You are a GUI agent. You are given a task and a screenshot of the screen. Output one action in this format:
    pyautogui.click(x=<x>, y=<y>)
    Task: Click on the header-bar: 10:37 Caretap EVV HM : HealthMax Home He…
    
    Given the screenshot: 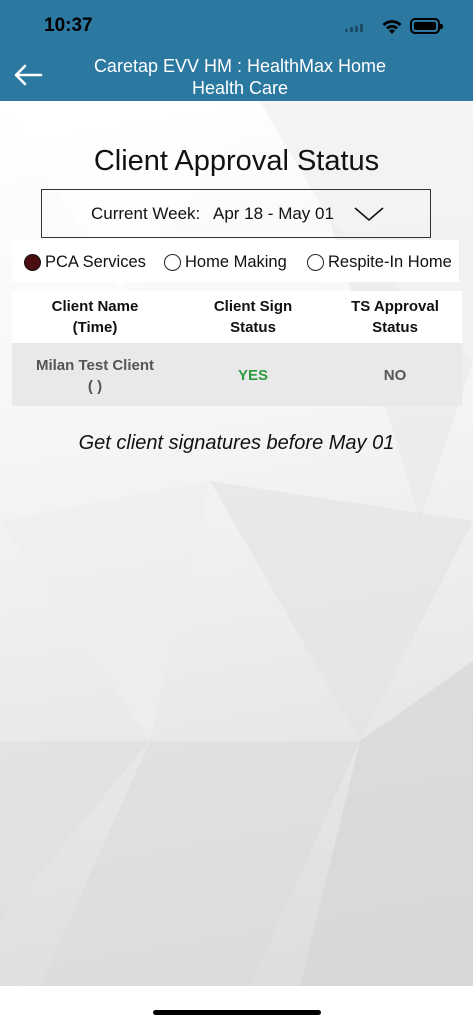 What is the action you would take?
    pyautogui.click(x=236, y=50)
    